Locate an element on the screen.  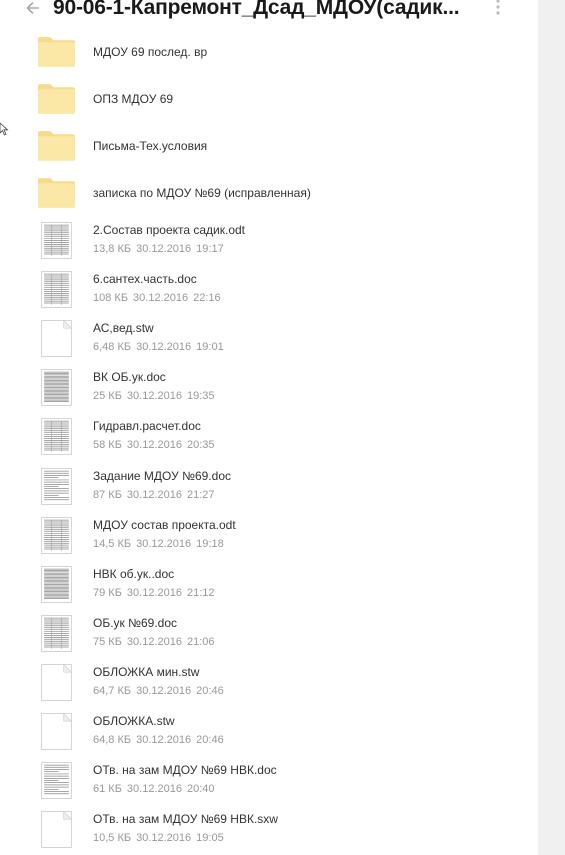
file-name: 2.Состав проекта садик.odt is located at coordinates (169, 230).